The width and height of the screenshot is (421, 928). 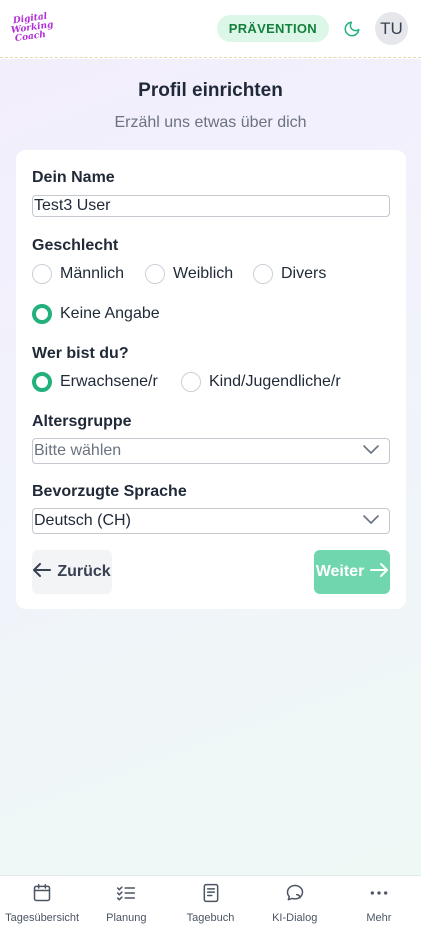 I want to click on next-button-label: Weiter, so click(x=340, y=571).